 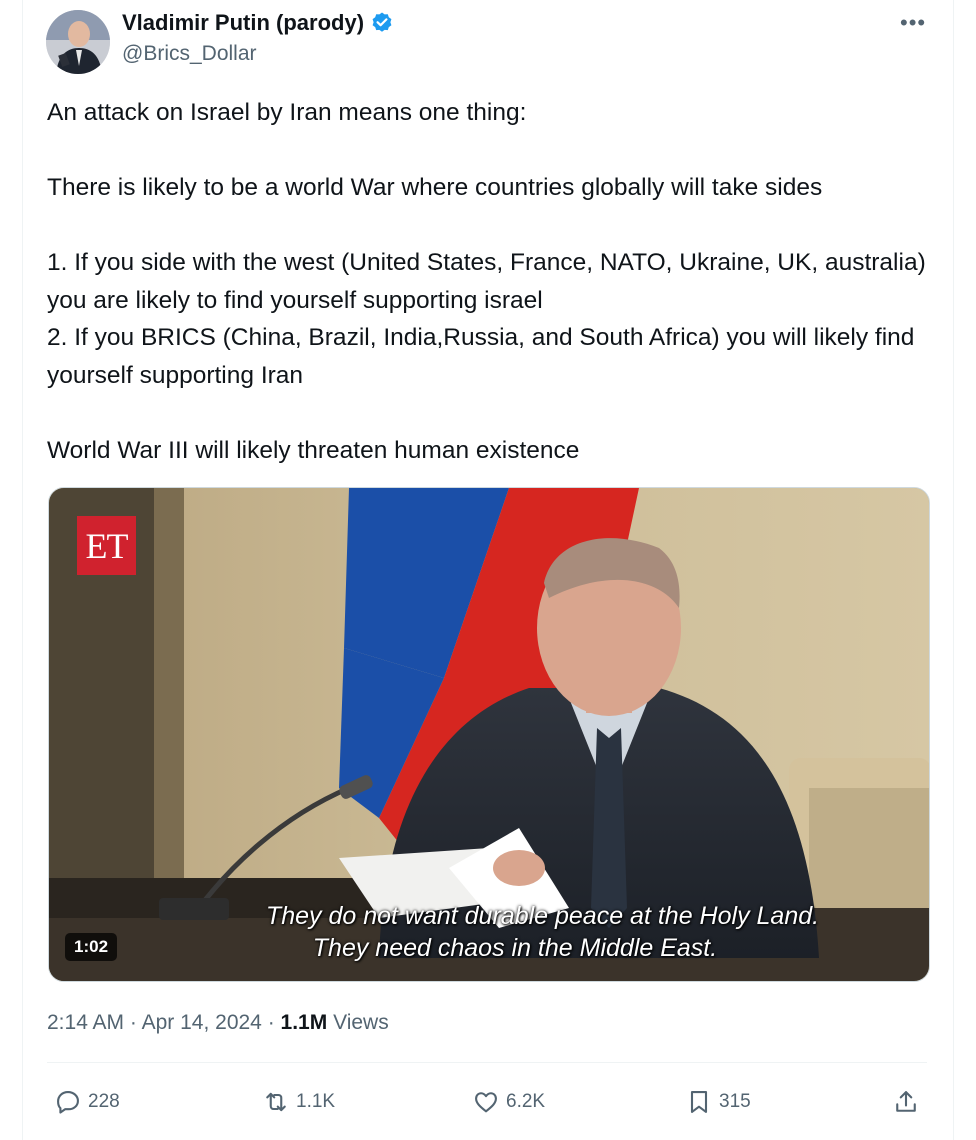 I want to click on like-count: 6.2K, so click(x=526, y=1101).